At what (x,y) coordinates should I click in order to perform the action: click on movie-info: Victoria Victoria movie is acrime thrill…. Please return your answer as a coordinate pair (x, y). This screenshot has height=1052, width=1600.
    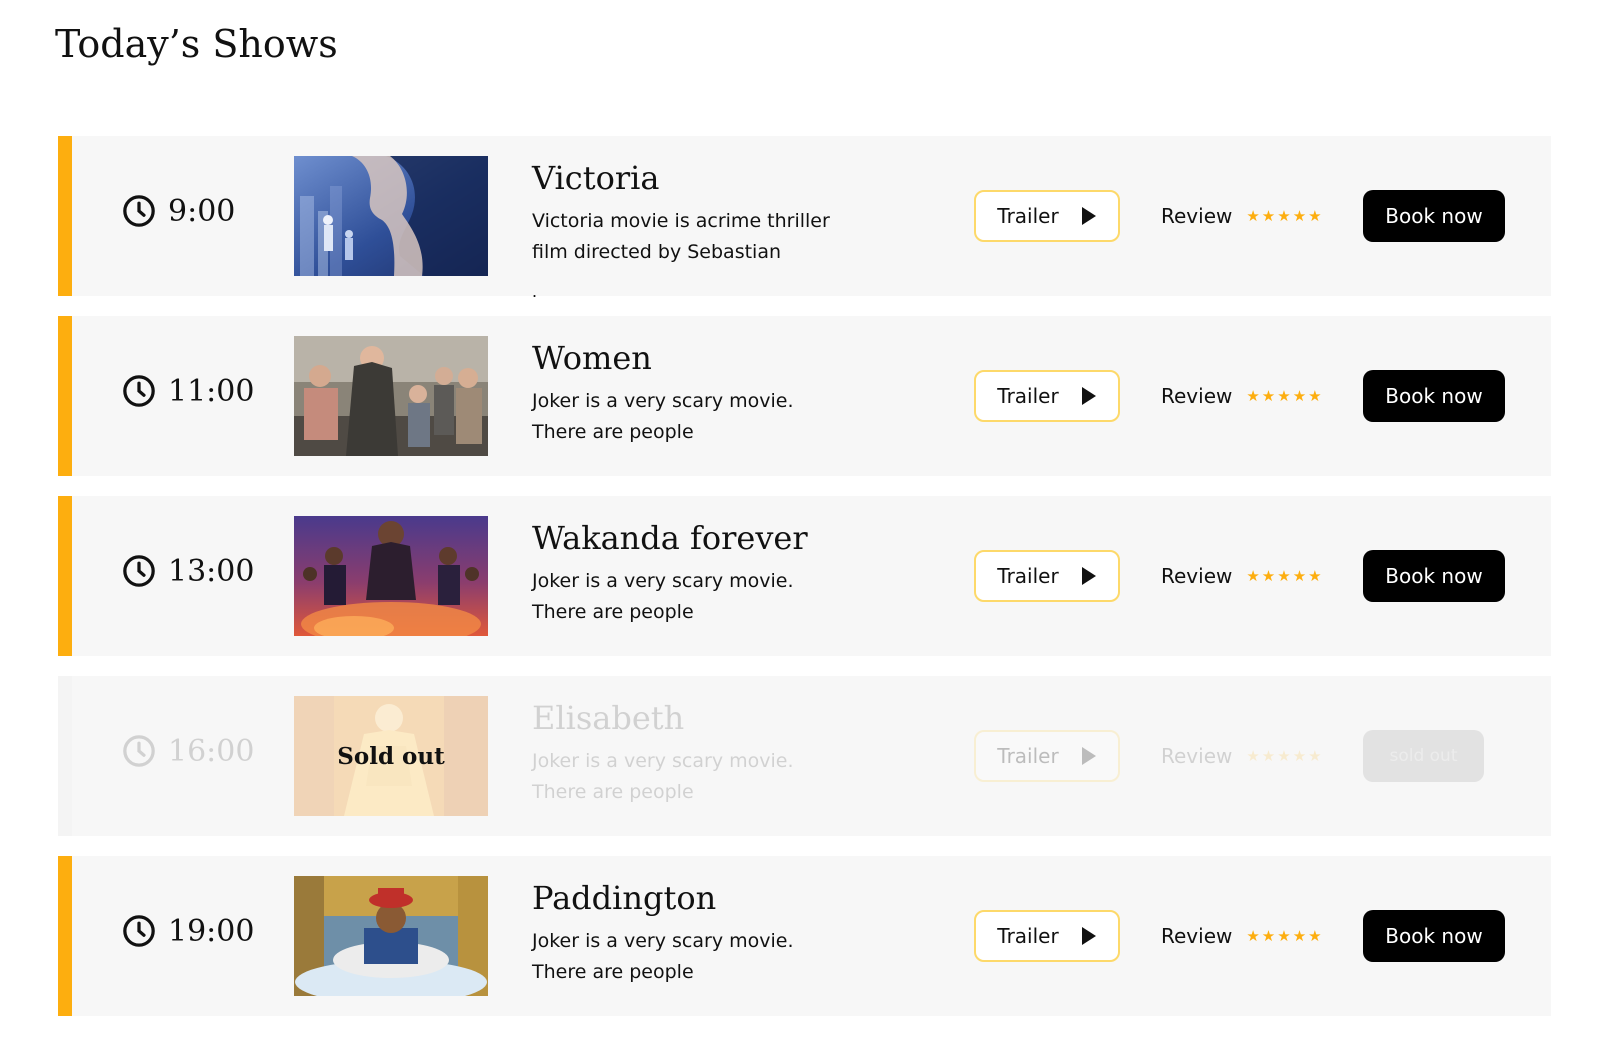
    Looking at the image, I should click on (742, 213).